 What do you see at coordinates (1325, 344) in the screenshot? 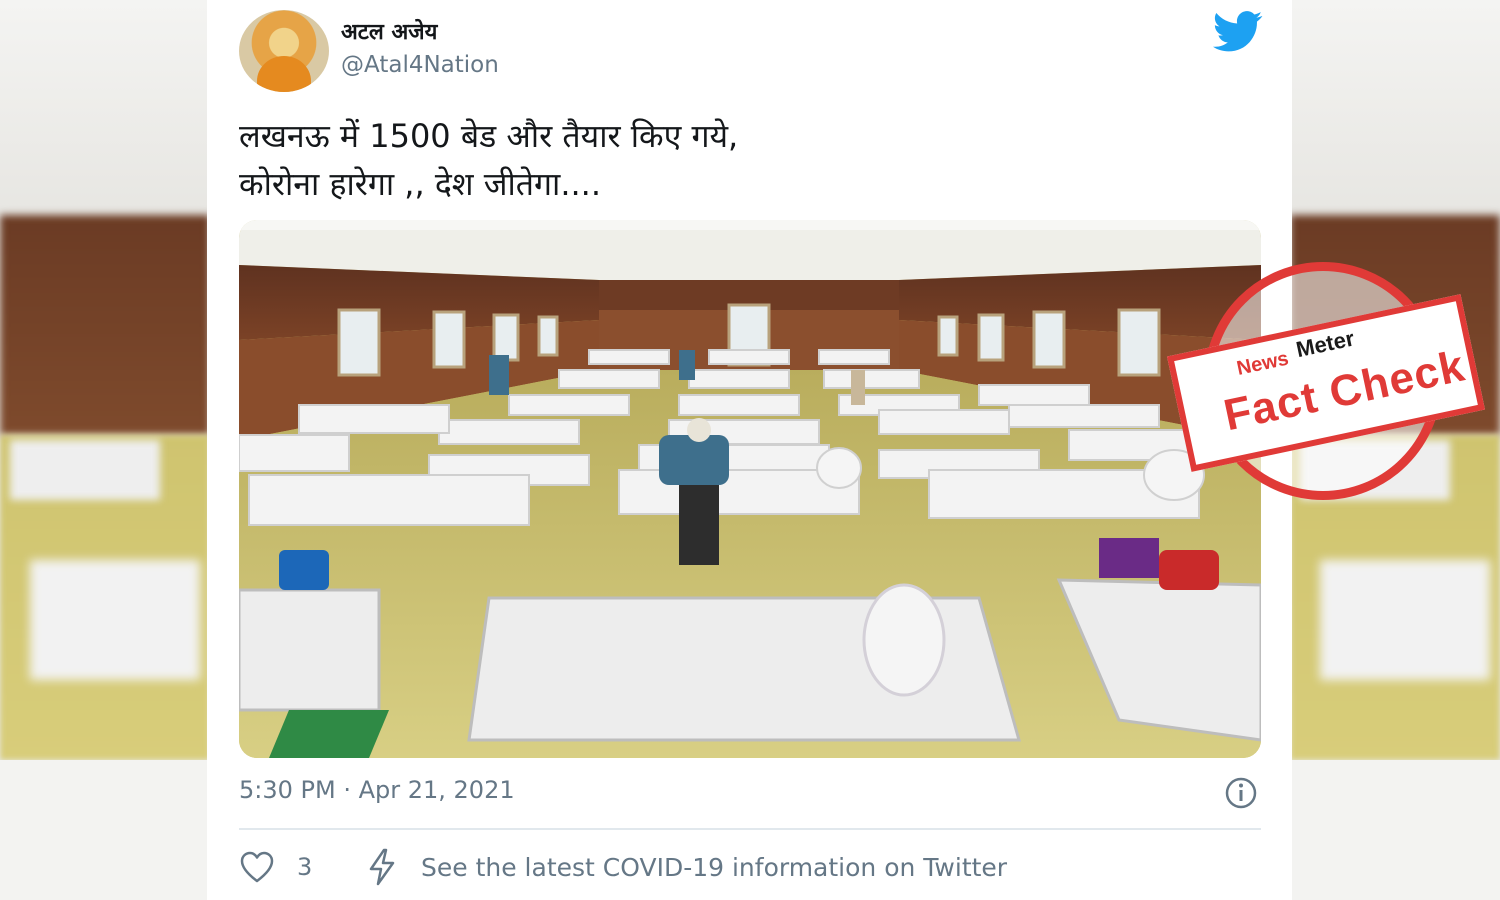
I see `stamp-meter-label: Meter` at bounding box center [1325, 344].